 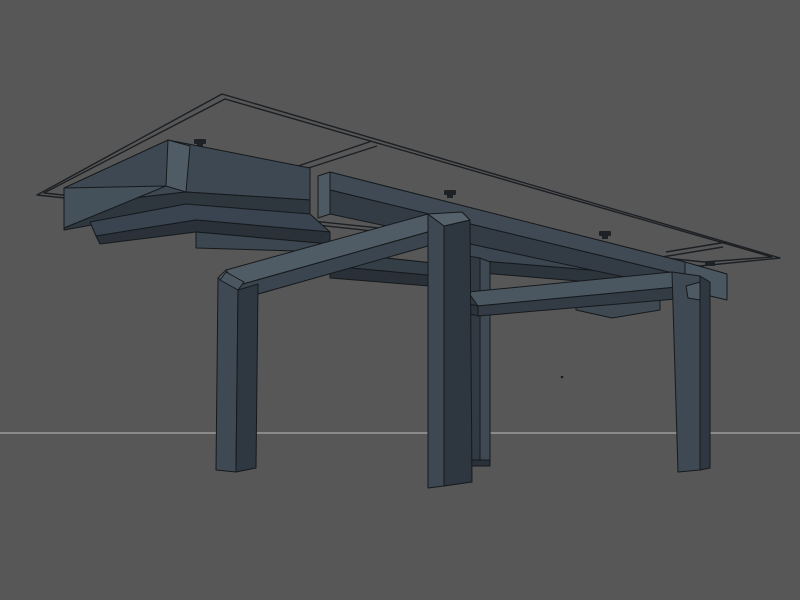 What do you see at coordinates (562, 377) in the screenshot?
I see `vertex-marker` at bounding box center [562, 377].